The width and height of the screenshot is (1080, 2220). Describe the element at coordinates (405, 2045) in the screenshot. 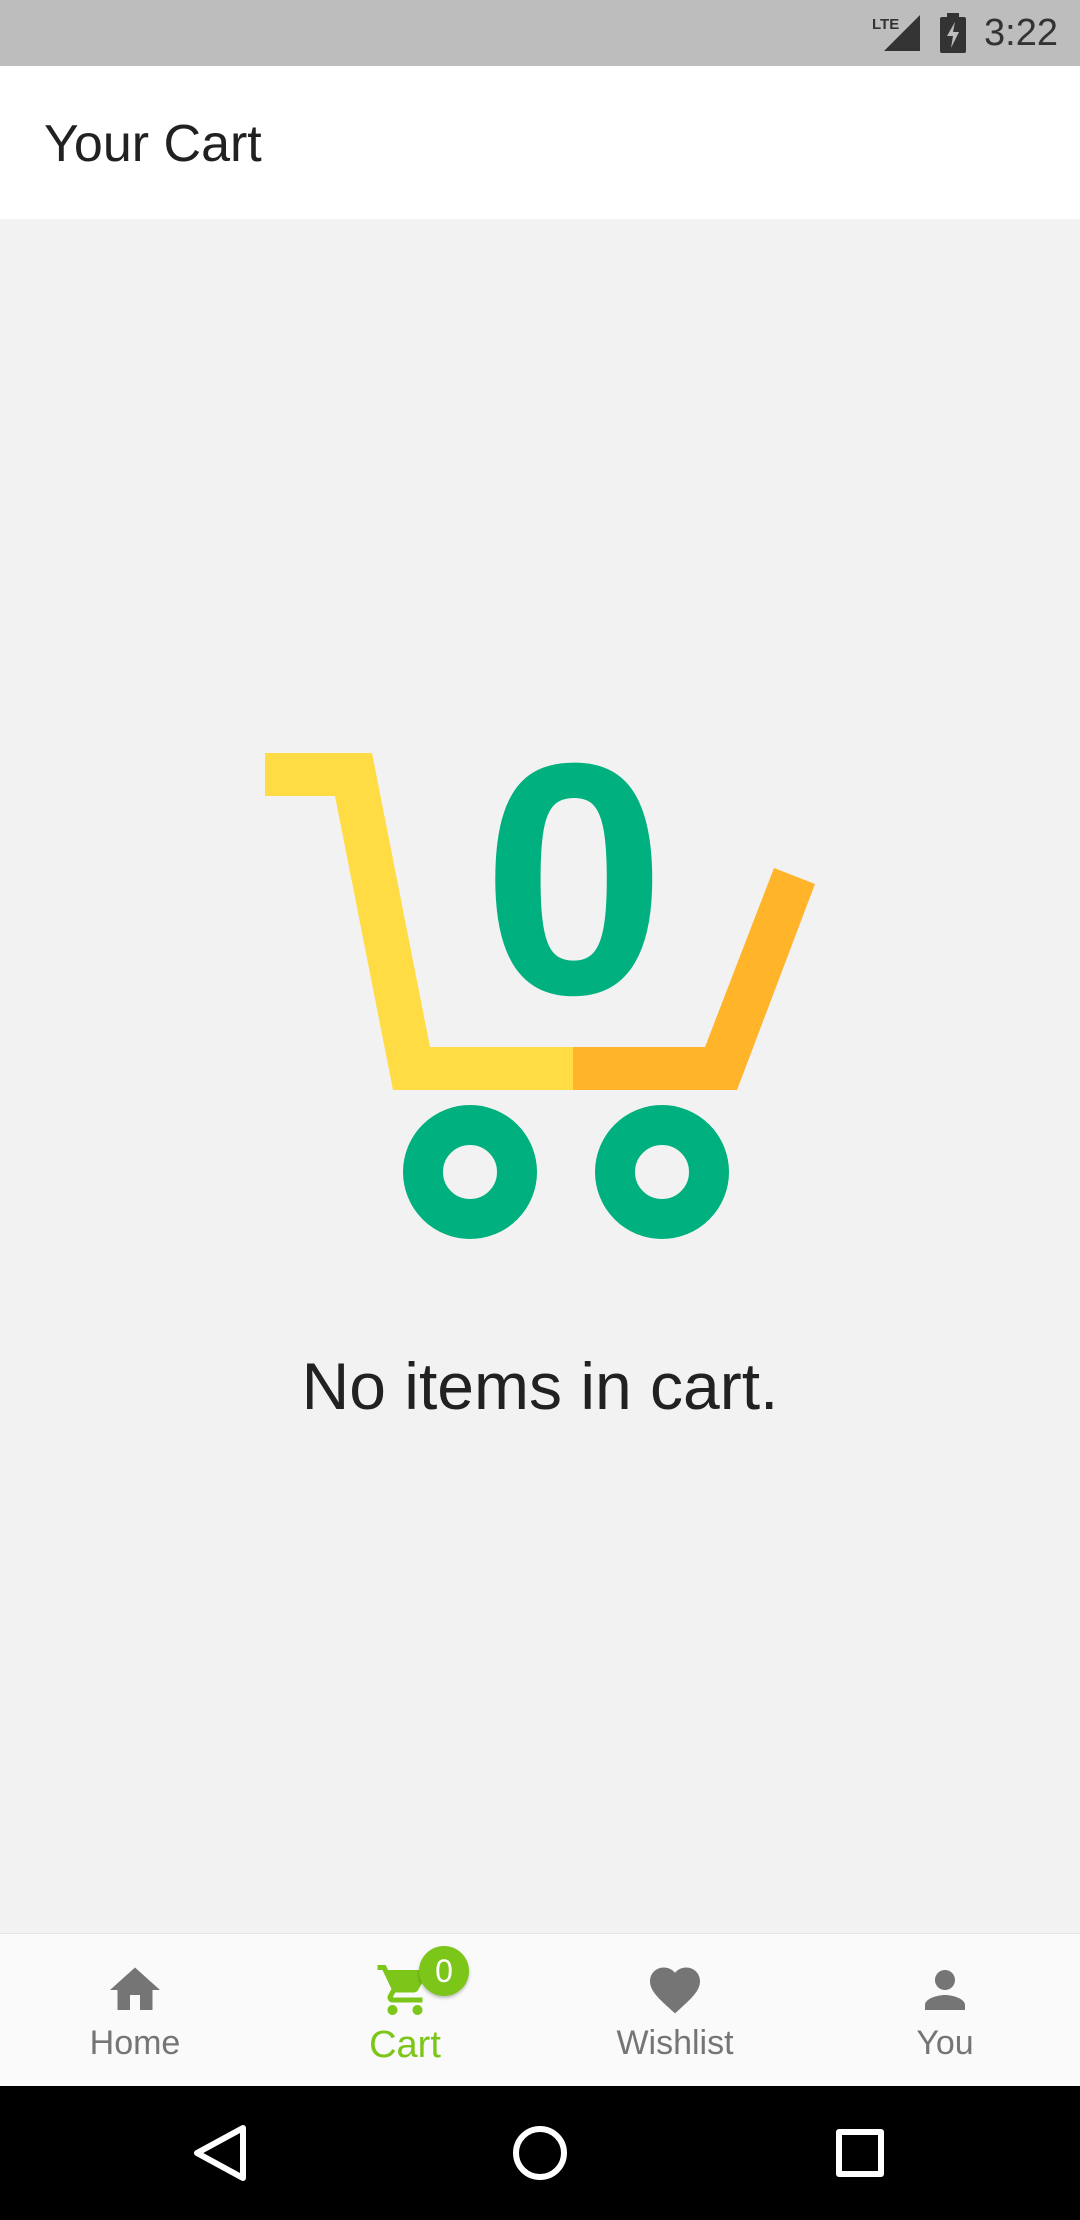

I see `nav-label-cart: Cart` at that location.